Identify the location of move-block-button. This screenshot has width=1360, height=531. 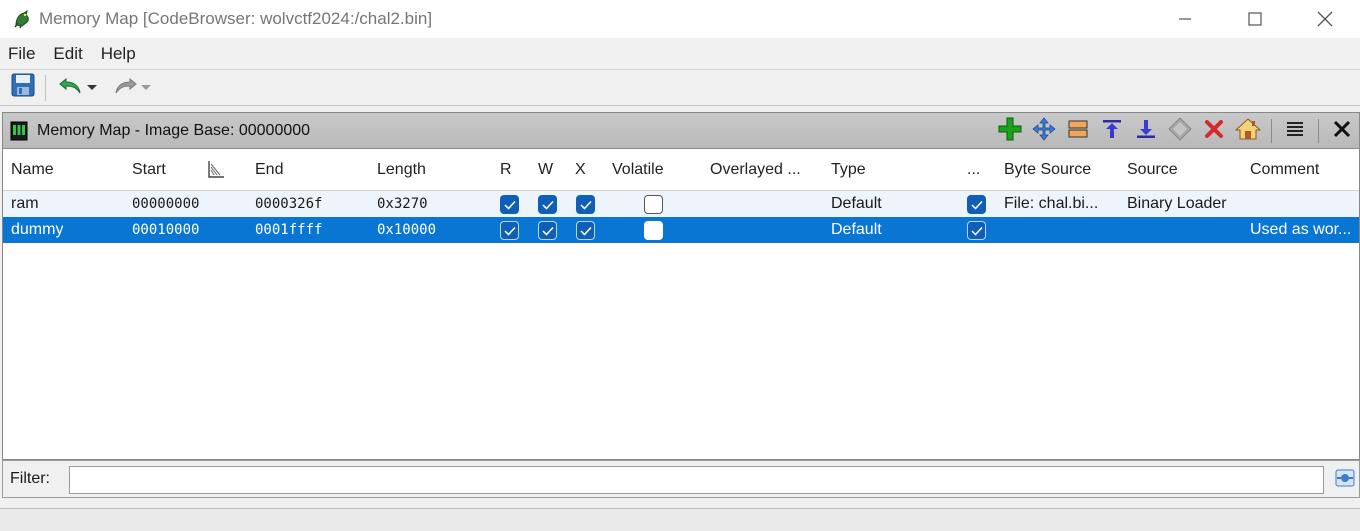
(1044, 131).